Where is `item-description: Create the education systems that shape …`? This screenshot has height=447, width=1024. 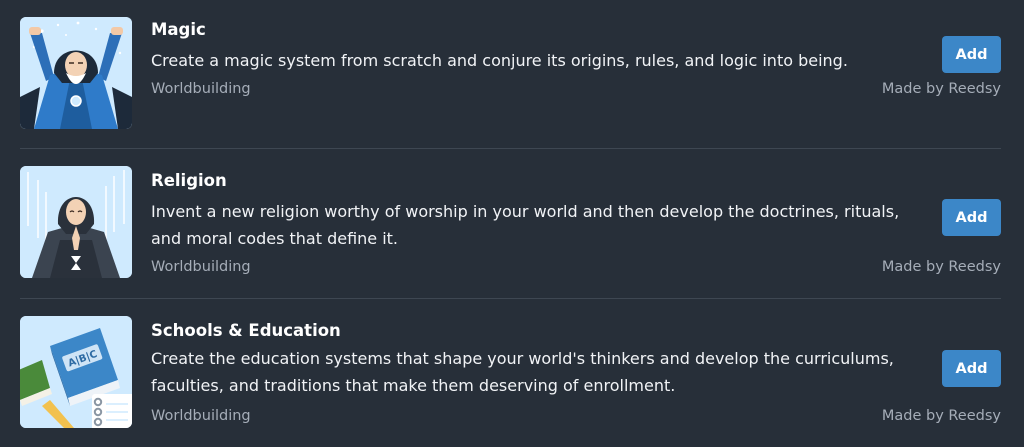 item-description: Create the education systems that shape … is located at coordinates (522, 372).